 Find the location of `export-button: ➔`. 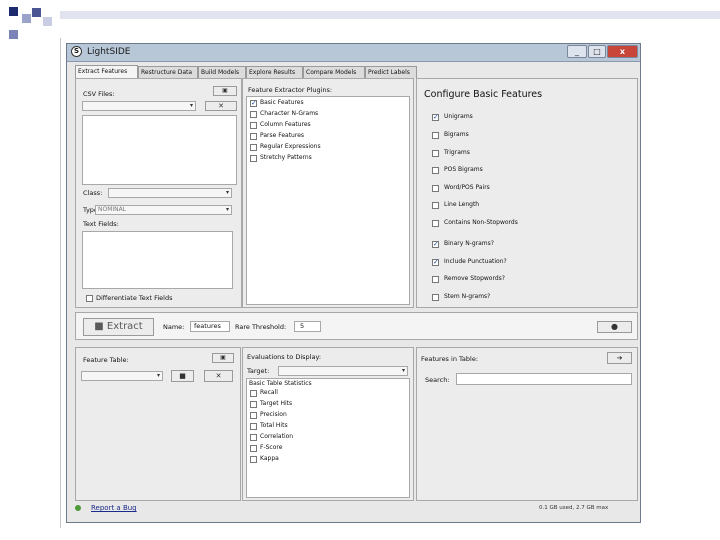

export-button: ➔ is located at coordinates (619, 358).